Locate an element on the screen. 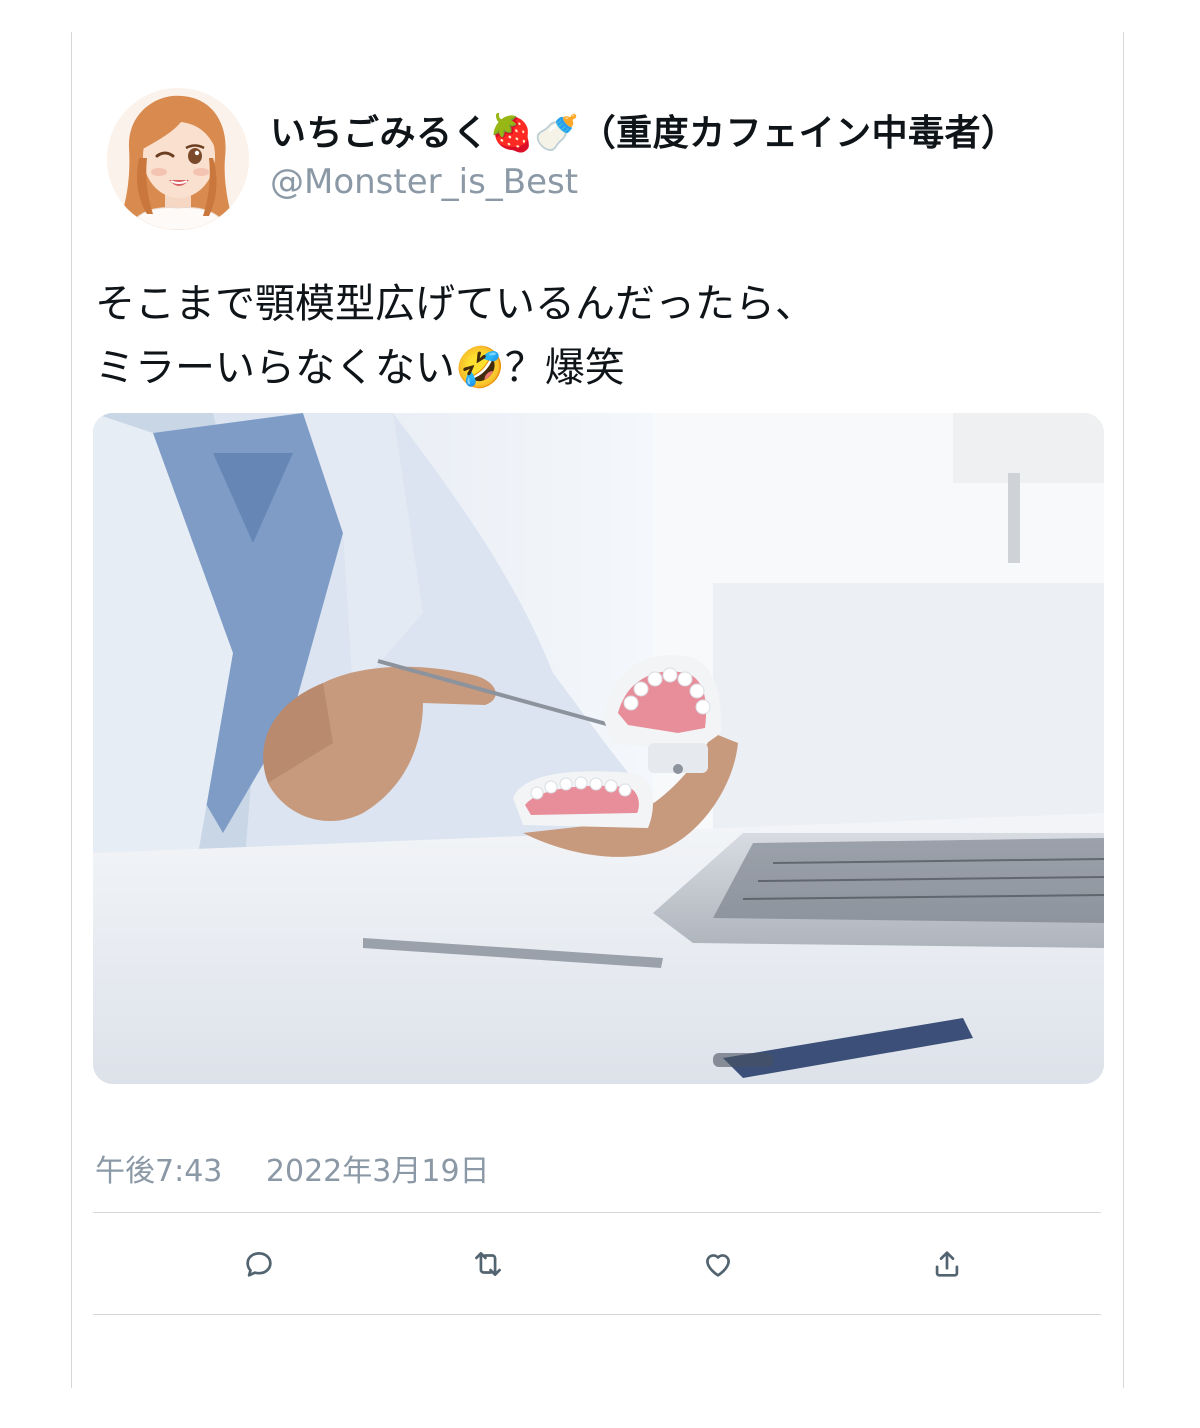 The height and width of the screenshot is (1428, 1200). timestamp: 午後7:43 2022年3月19日 is located at coordinates (292, 1168).